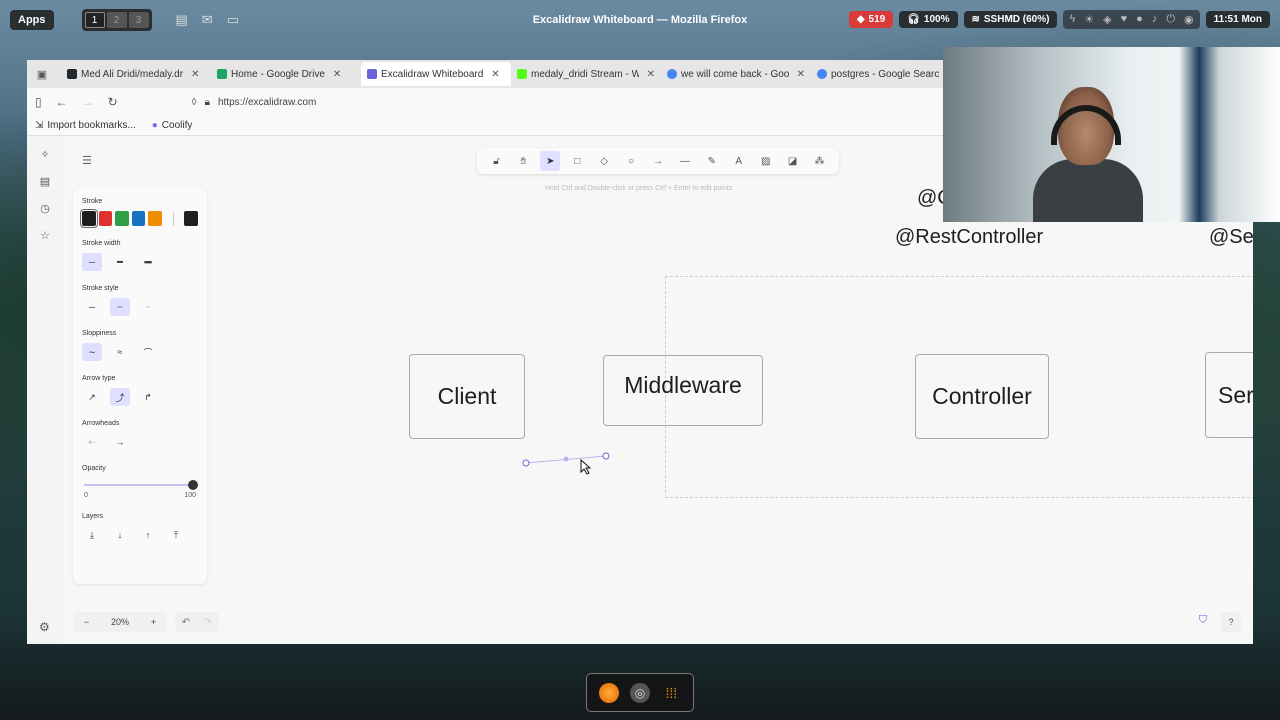 The image size is (1280, 720). I want to click on brightness-icon: ☀, so click(1089, 19).